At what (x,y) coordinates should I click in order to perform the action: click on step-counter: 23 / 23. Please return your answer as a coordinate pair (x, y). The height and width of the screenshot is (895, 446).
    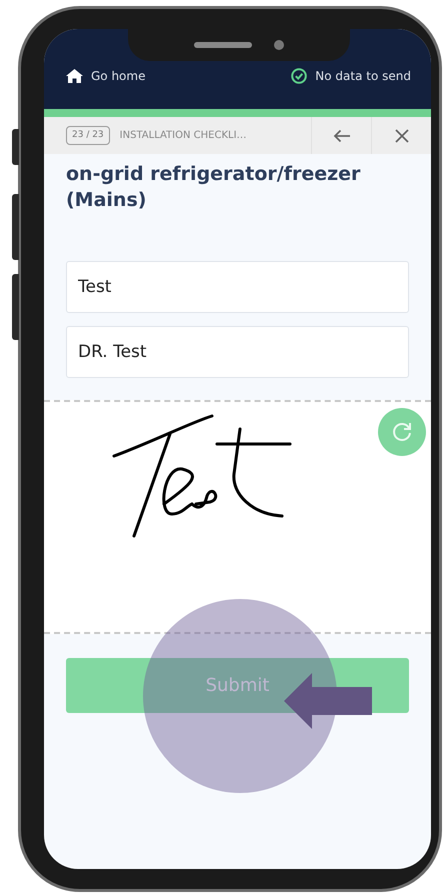
    Looking at the image, I should click on (88, 136).